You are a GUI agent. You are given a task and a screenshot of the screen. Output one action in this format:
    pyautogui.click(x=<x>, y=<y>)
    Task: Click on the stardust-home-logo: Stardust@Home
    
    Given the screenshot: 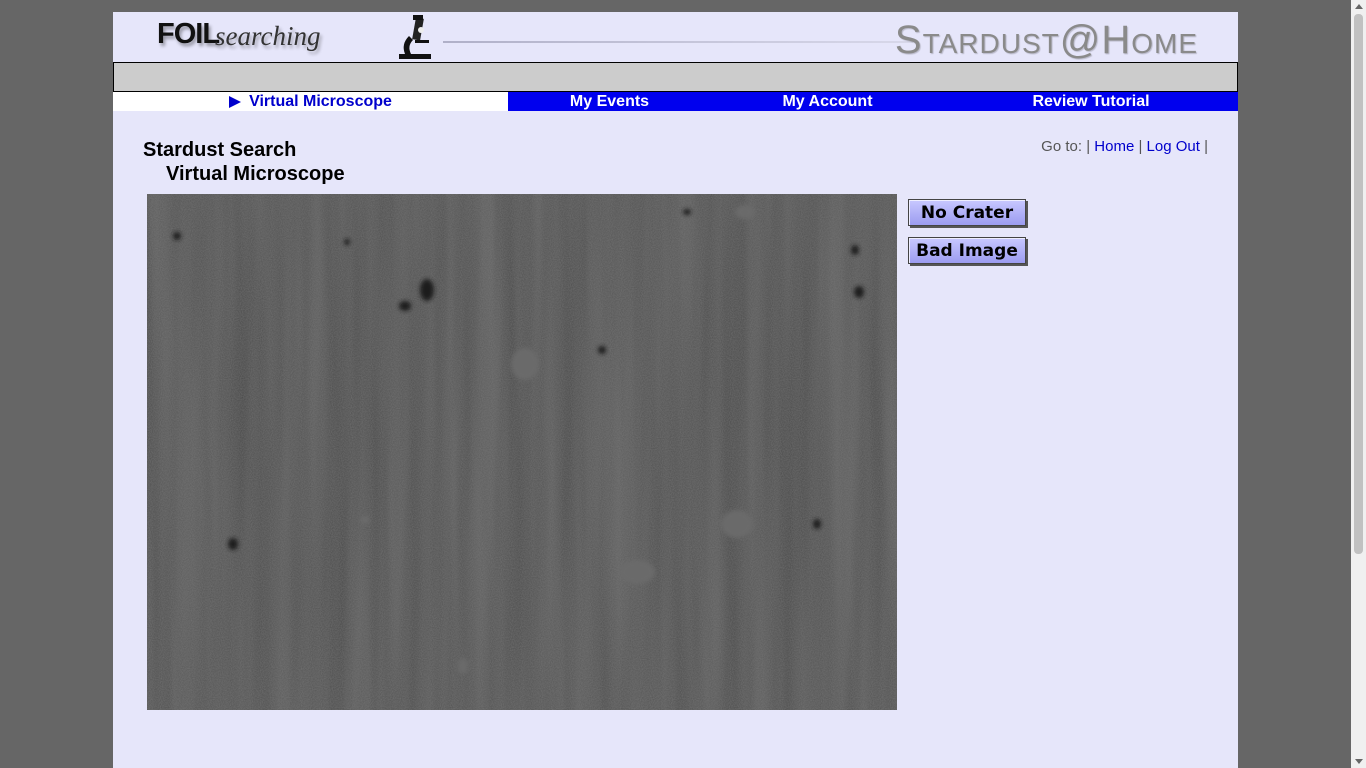 What is the action you would take?
    pyautogui.click(x=1046, y=40)
    